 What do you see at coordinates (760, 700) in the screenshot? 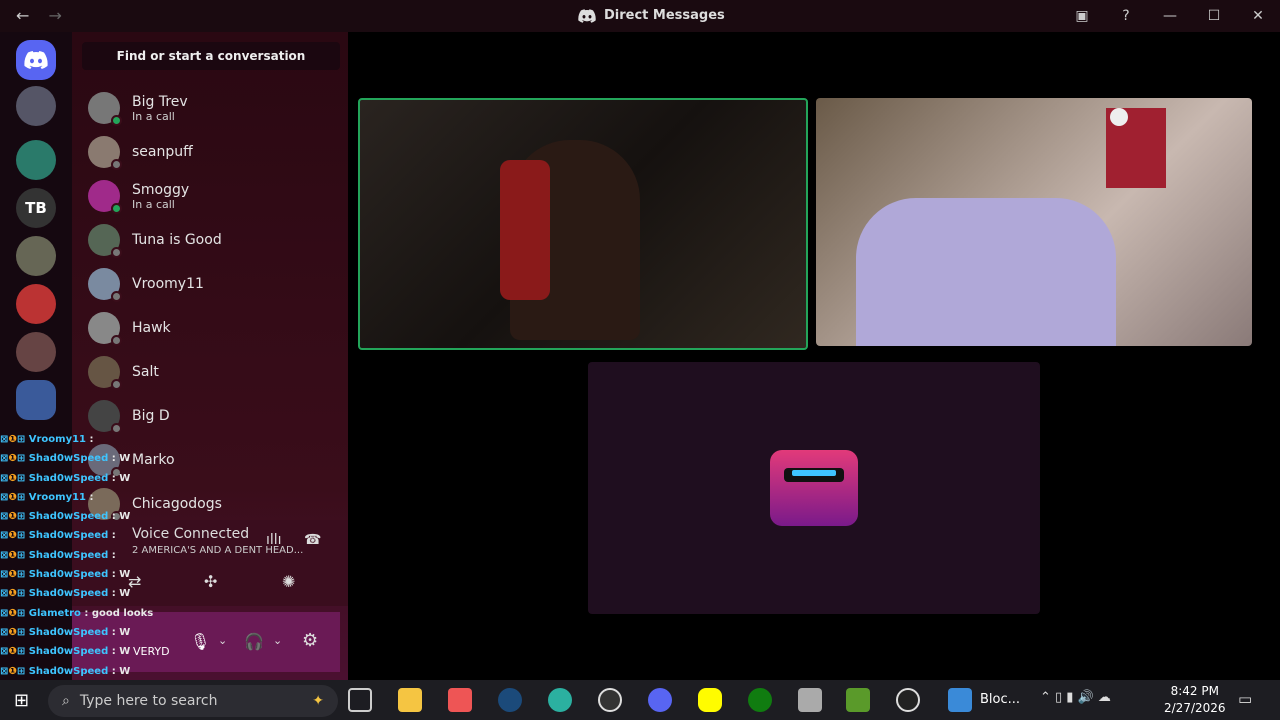
I see `xbox-icon` at bounding box center [760, 700].